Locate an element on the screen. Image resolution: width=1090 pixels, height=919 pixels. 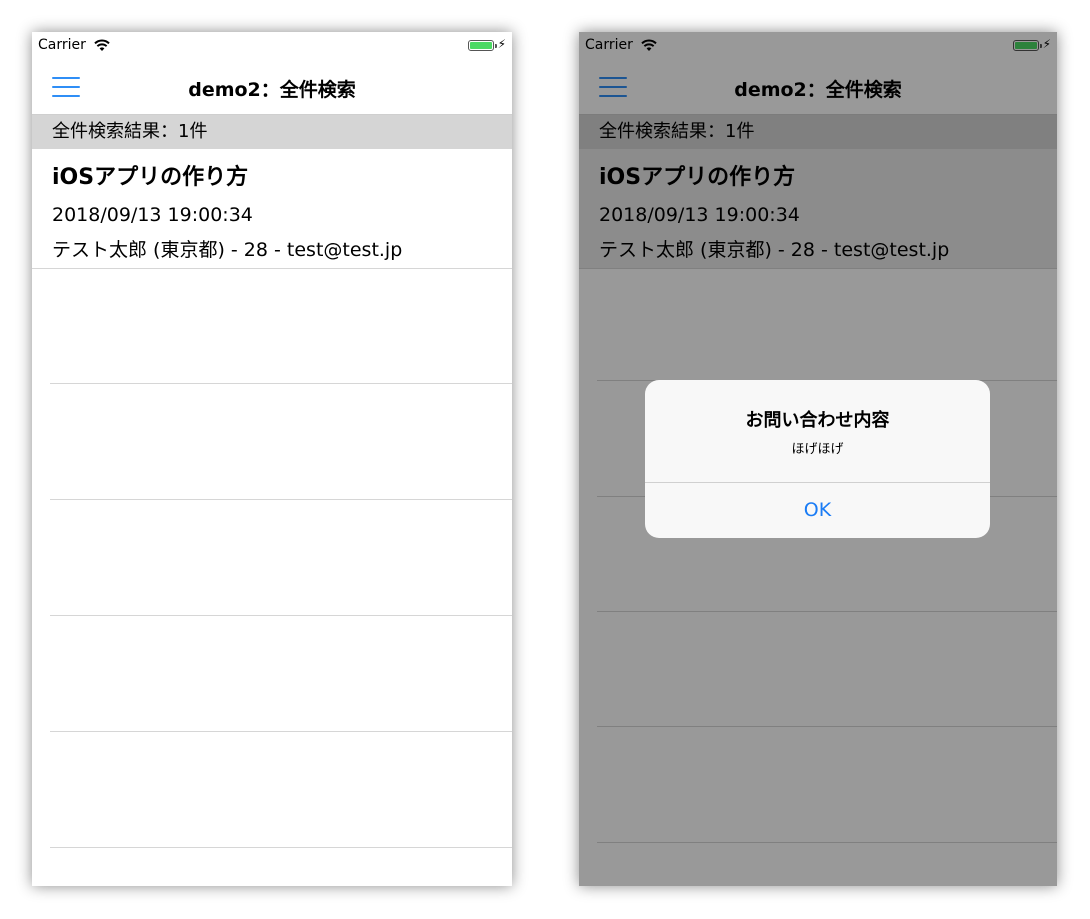
alert-title: お問い合わせ内容 is located at coordinates (817, 420).